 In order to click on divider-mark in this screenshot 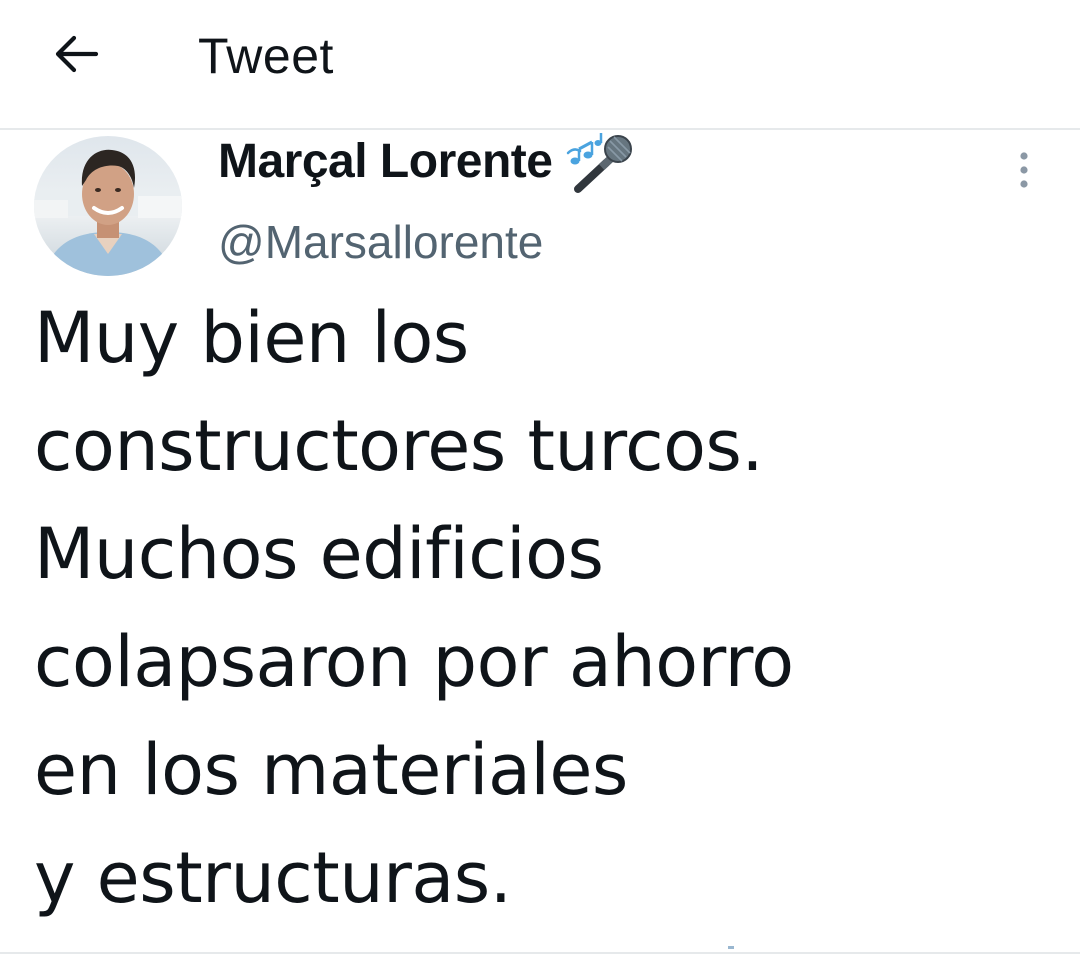, I will do `click(731, 947)`.